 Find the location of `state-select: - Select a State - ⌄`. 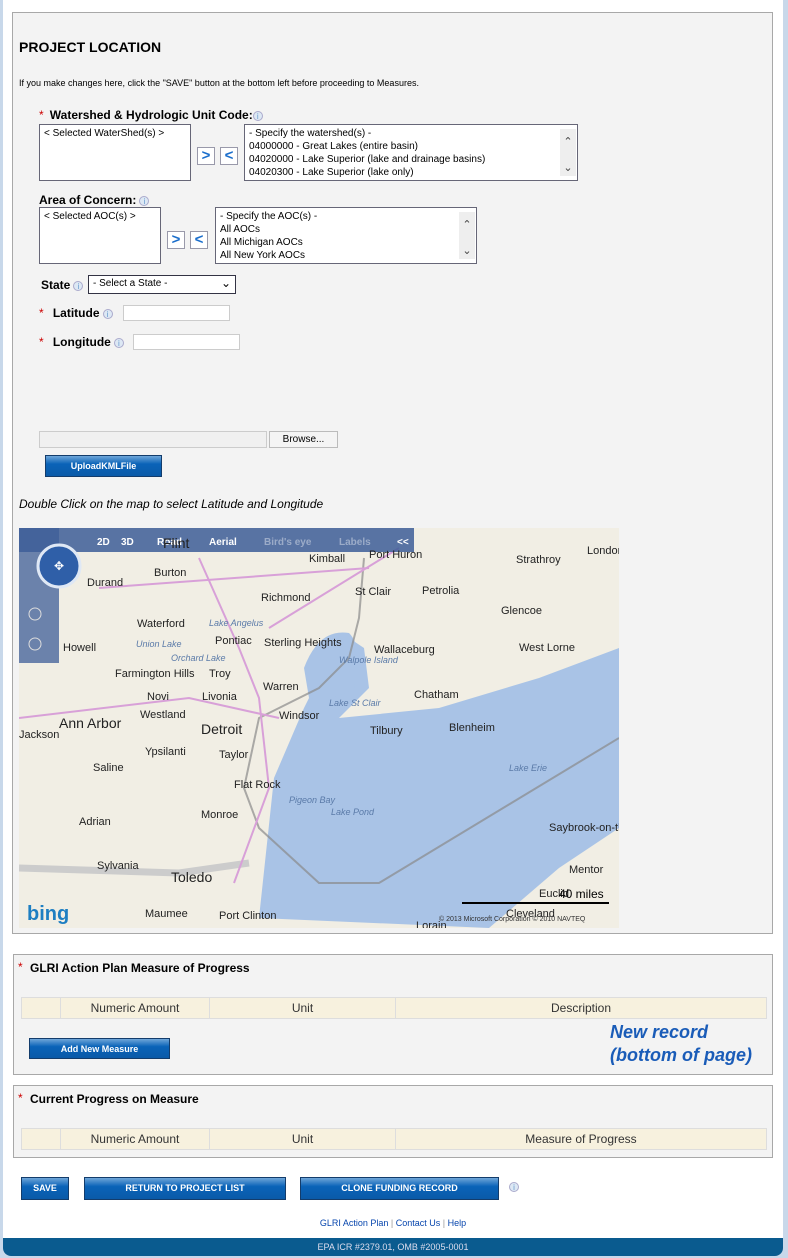

state-select: - Select a State - ⌄ is located at coordinates (162, 284).